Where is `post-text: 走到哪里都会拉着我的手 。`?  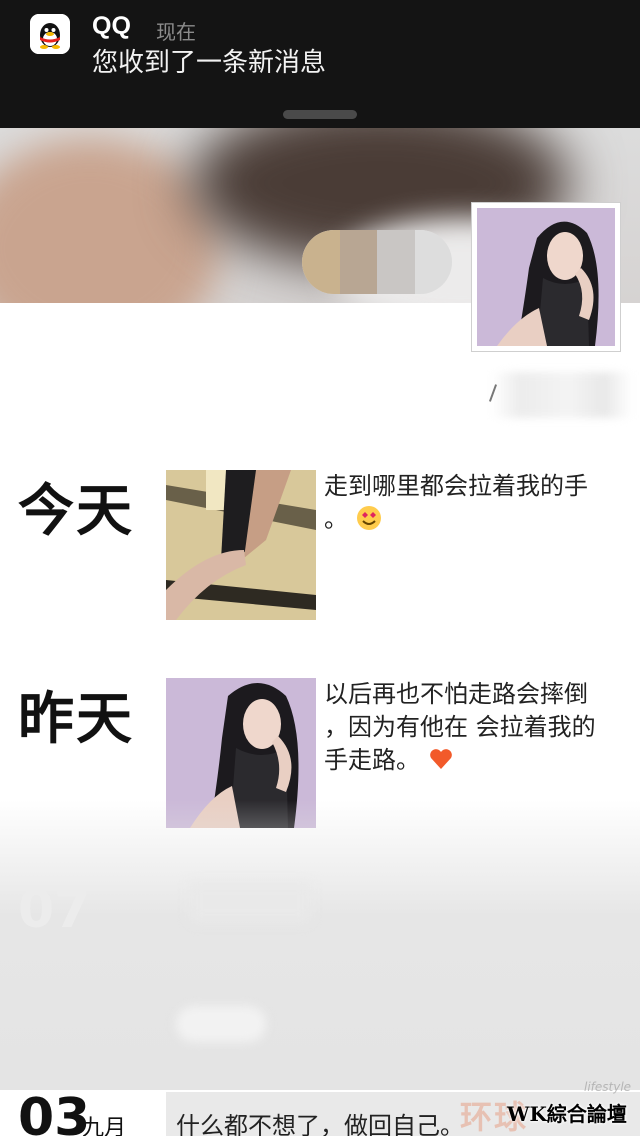
post-text: 走到哪里都会拉着我的手 。 is located at coordinates (474, 503).